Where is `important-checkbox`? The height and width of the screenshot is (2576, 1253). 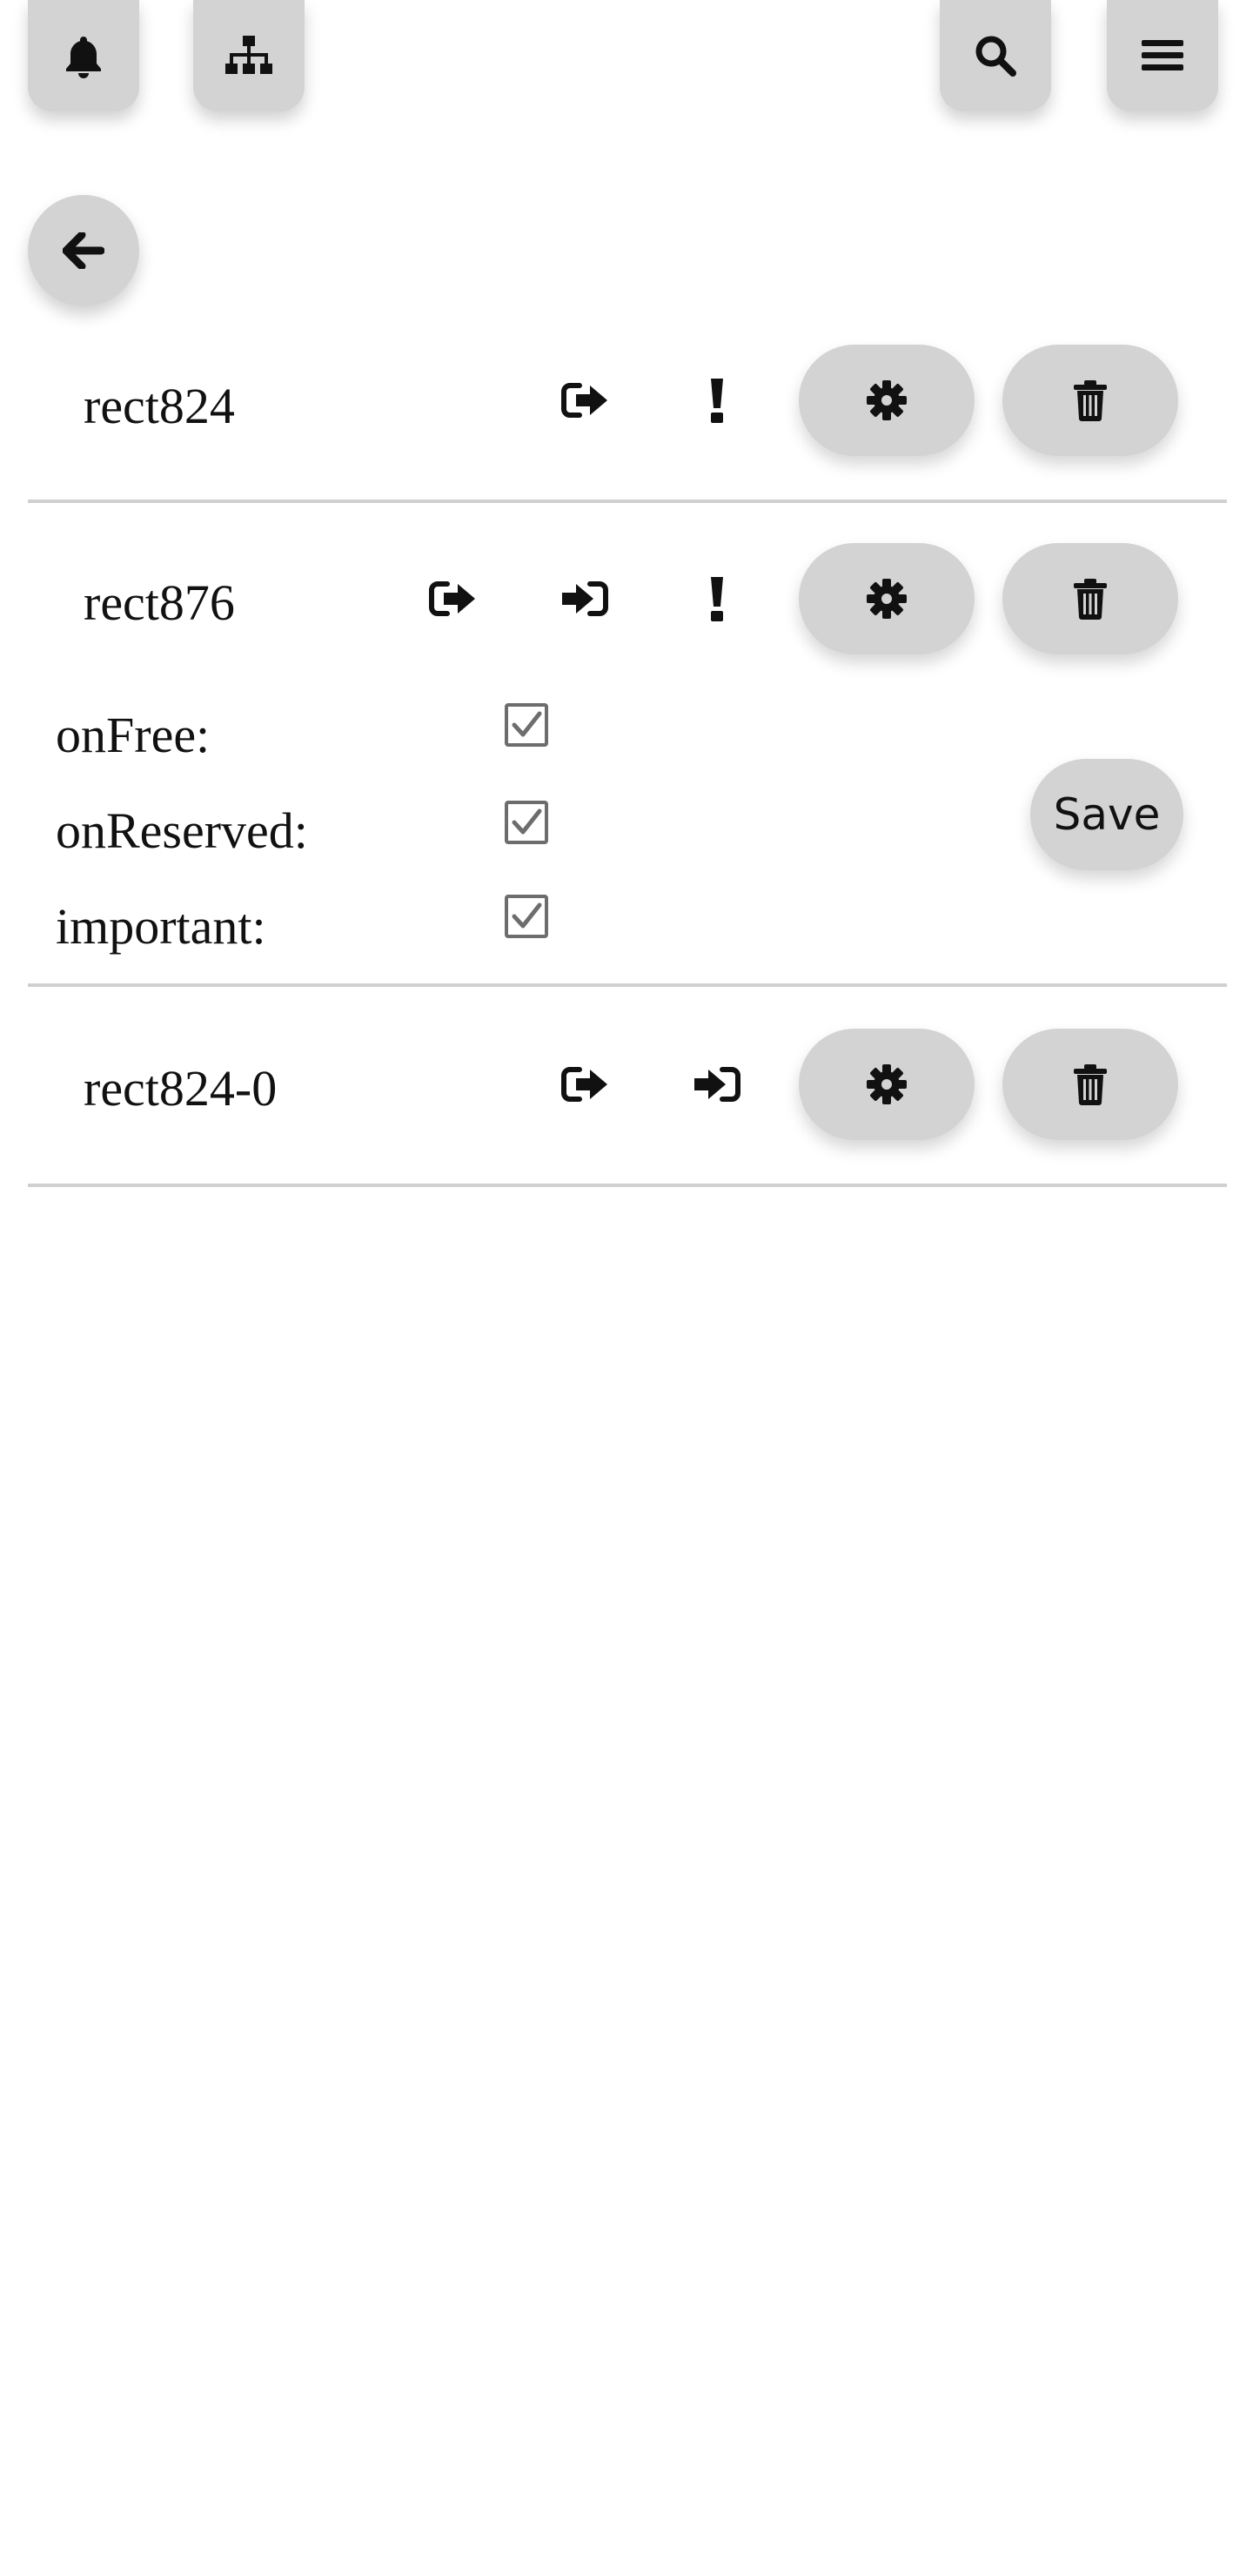 important-checkbox is located at coordinates (526, 916).